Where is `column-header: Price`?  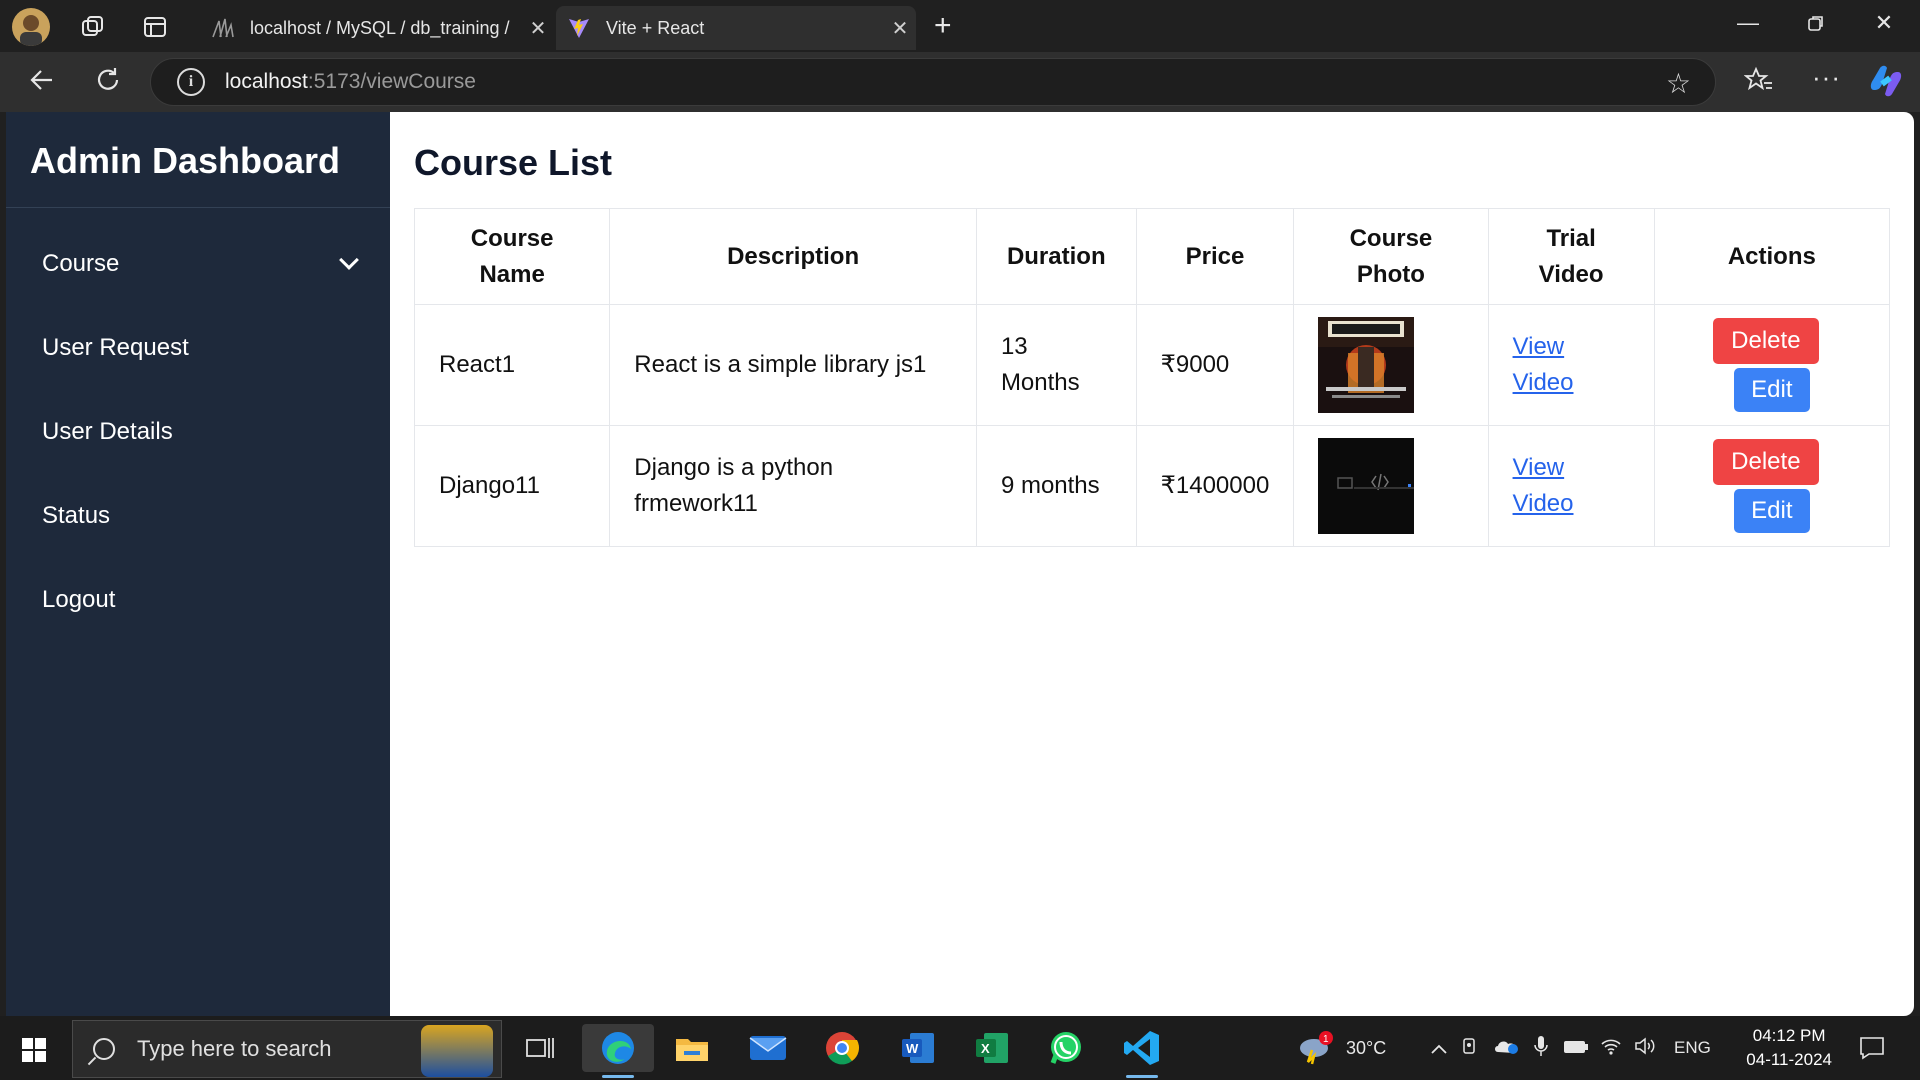
column-header: Price is located at coordinates (1215, 256).